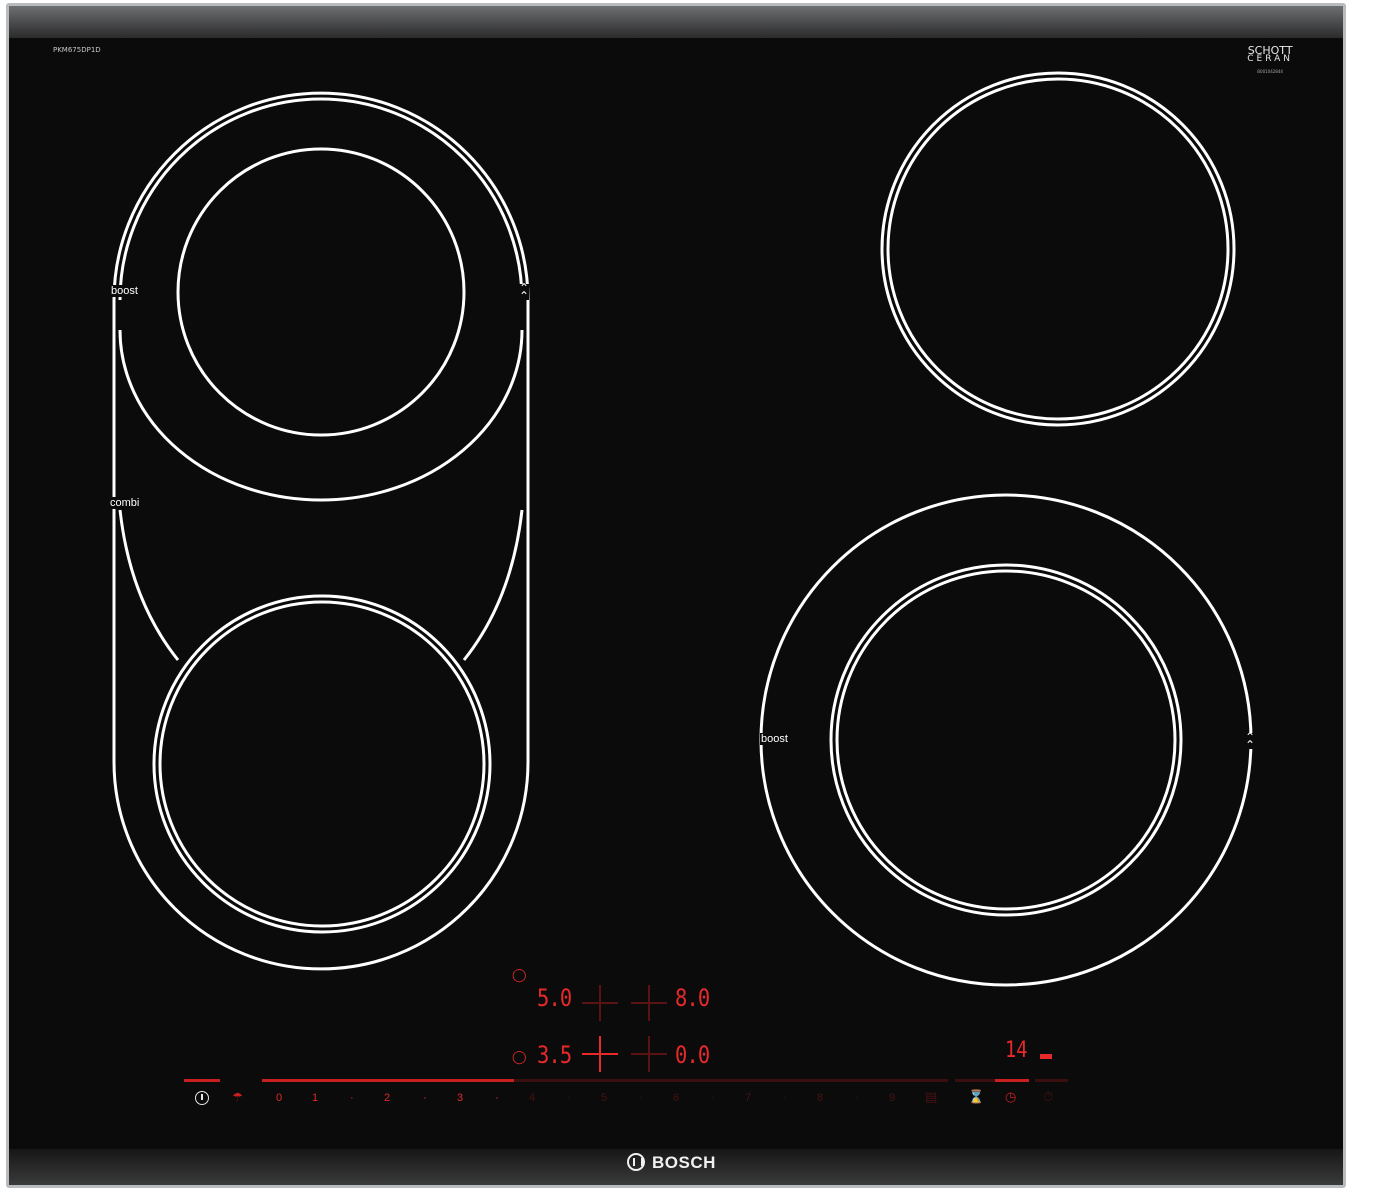 The height and width of the screenshot is (1196, 1394). What do you see at coordinates (748, 1098) in the screenshot?
I see `power-level-7: 7` at bounding box center [748, 1098].